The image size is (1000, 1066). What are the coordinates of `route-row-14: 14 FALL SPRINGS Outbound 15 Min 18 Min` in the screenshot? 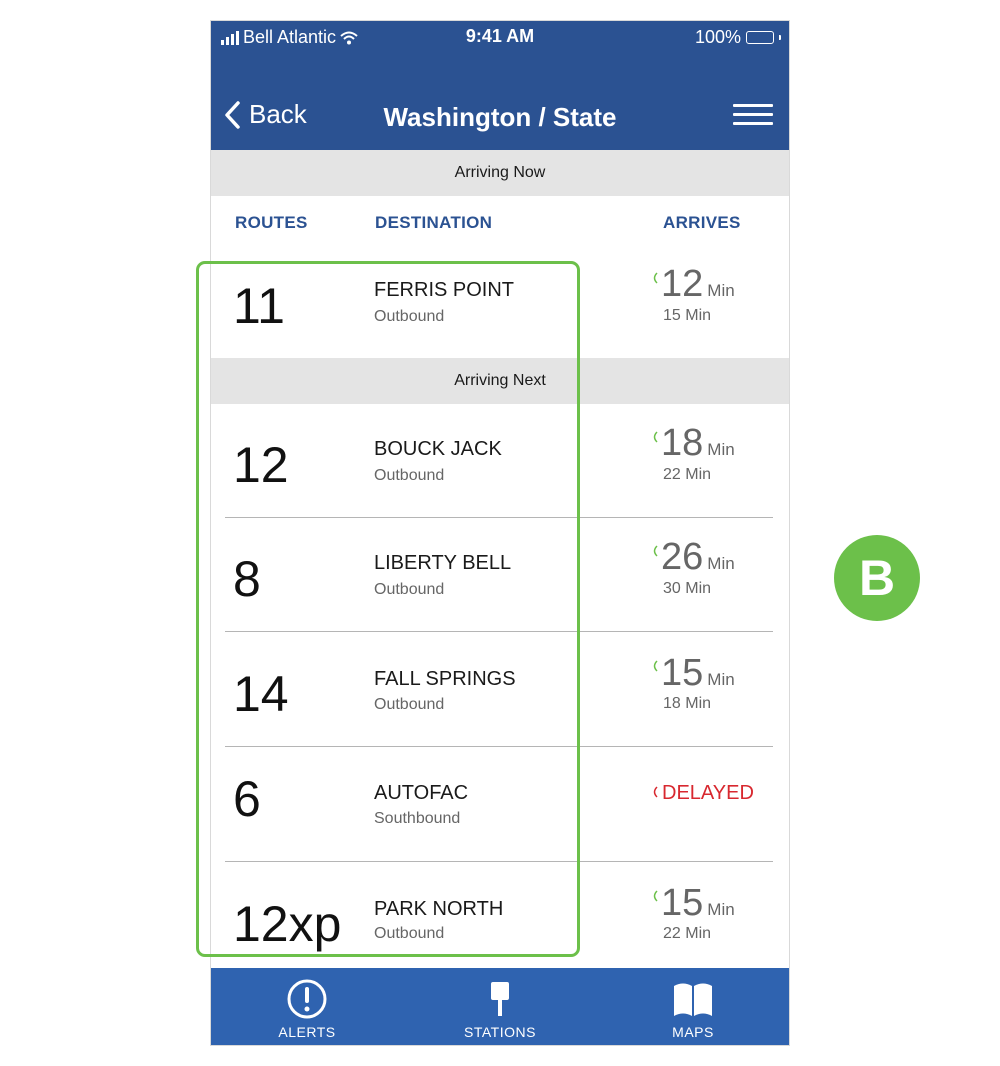 It's located at (500, 689).